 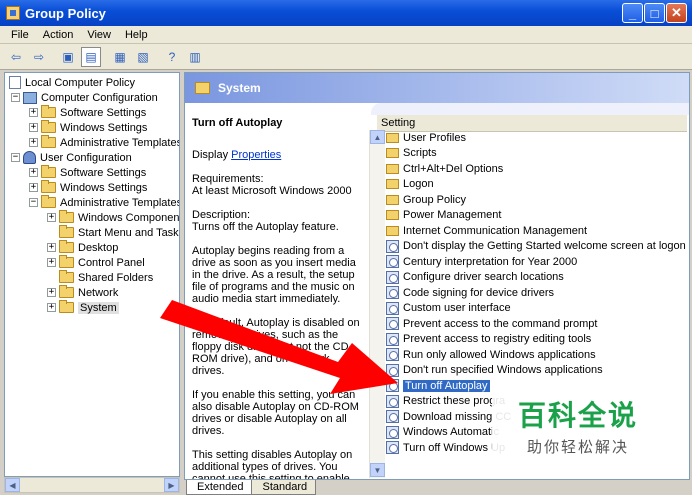 I want to click on list-item-scripts: Scripts, so click(x=411, y=154).